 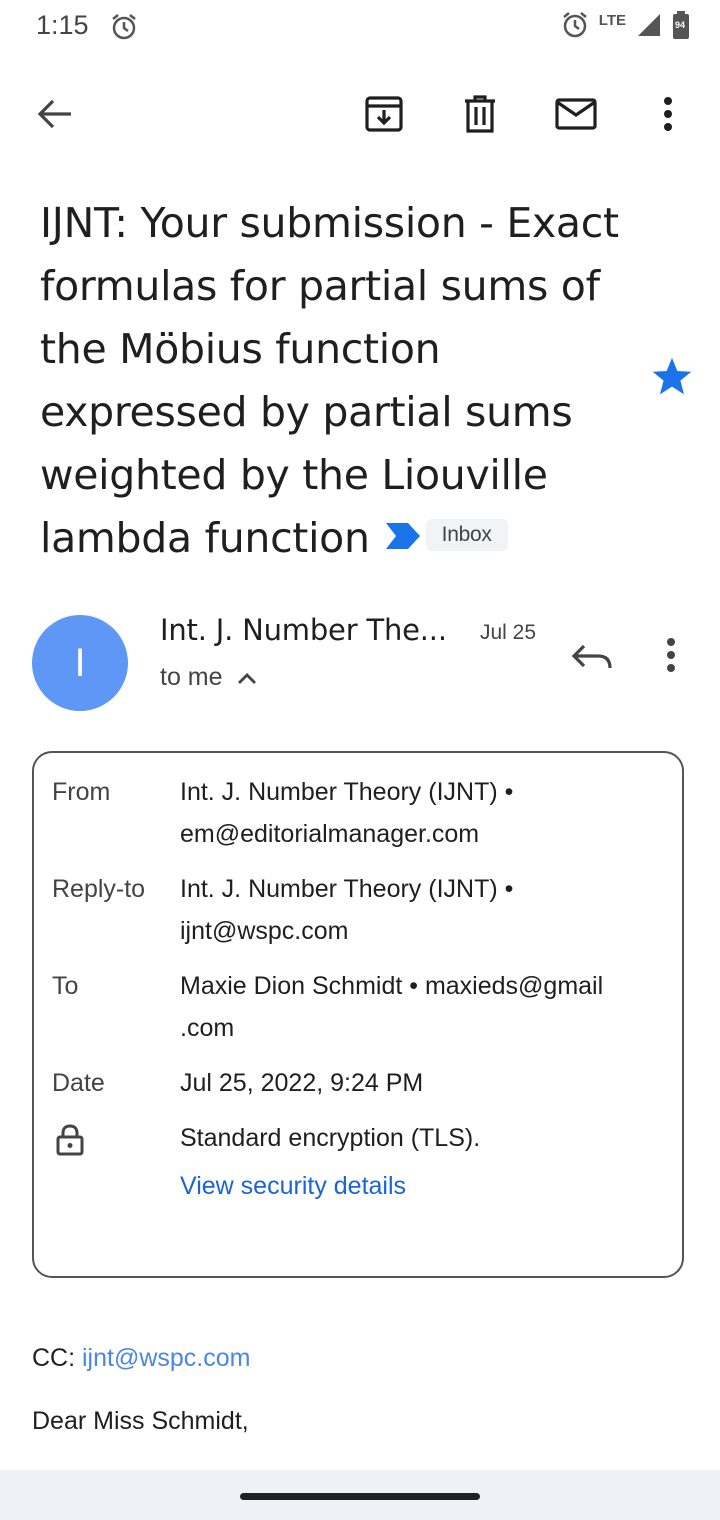 What do you see at coordinates (672, 379) in the screenshot?
I see `star-icon` at bounding box center [672, 379].